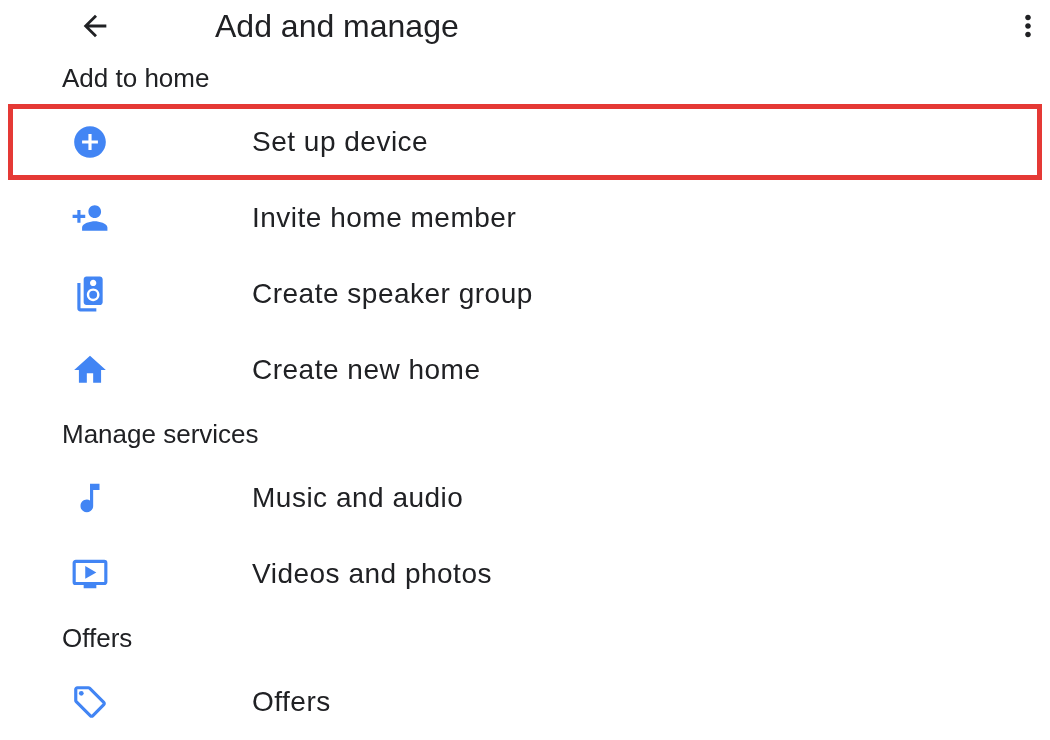 The image size is (1050, 740). Describe the element at coordinates (525, 370) in the screenshot. I see `menu-item: Create new home` at that location.